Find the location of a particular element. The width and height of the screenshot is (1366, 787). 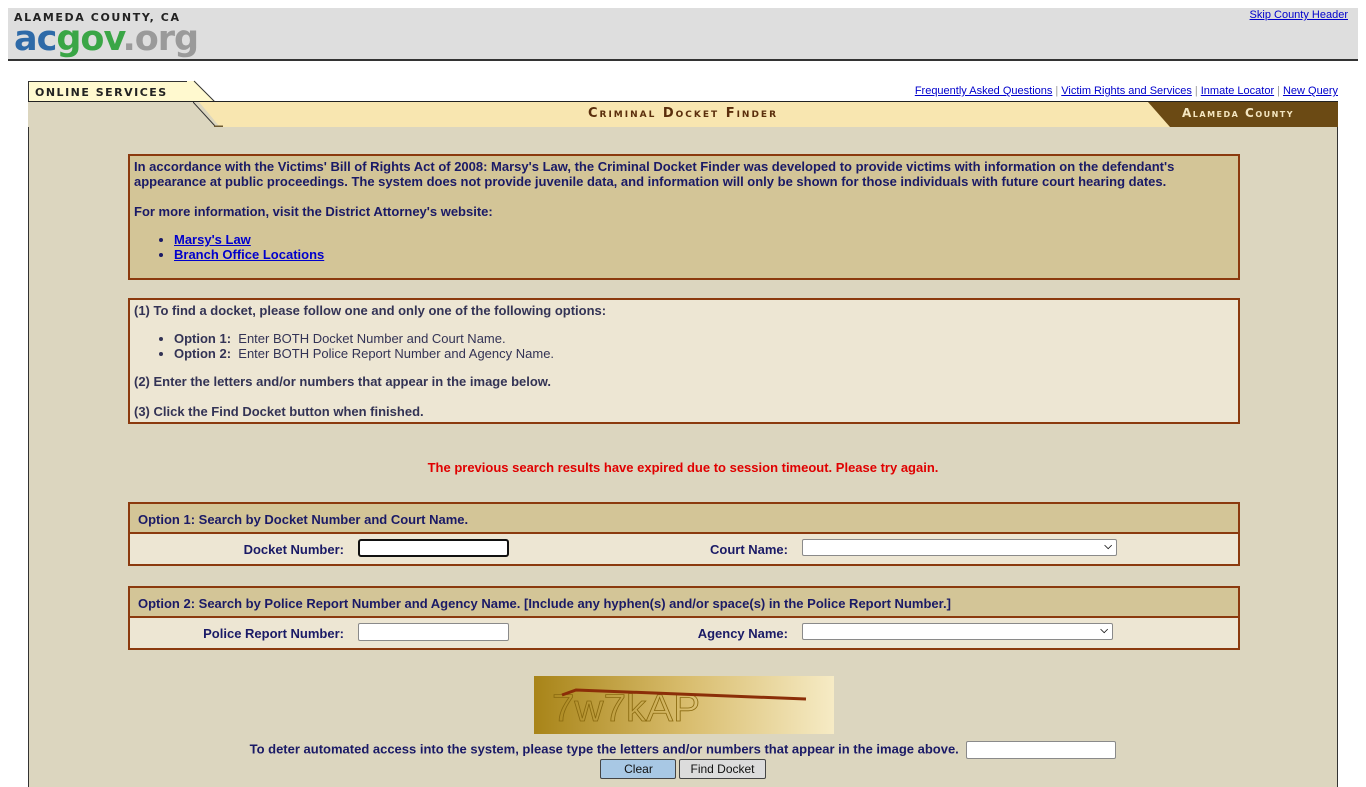

police-report-number-input is located at coordinates (433, 632).